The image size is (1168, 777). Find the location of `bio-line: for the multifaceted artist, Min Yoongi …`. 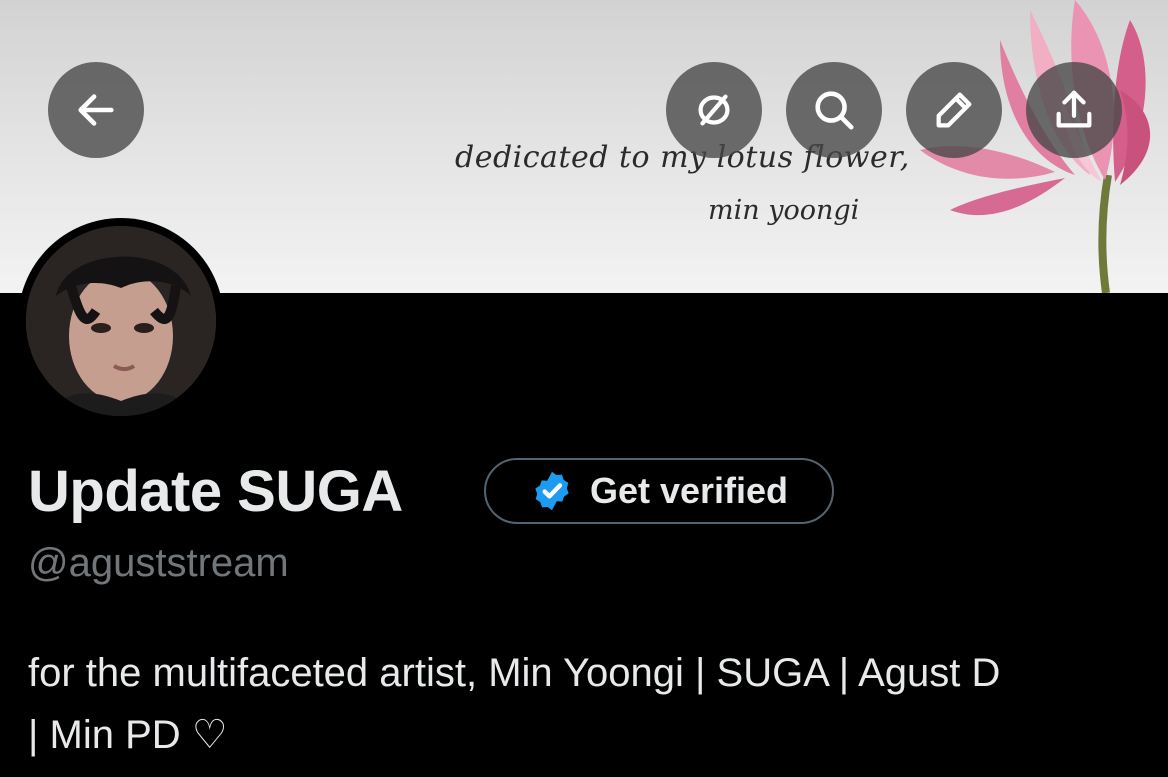

bio-line: for the multifaceted artist, Min Yoongi … is located at coordinates (514, 673).